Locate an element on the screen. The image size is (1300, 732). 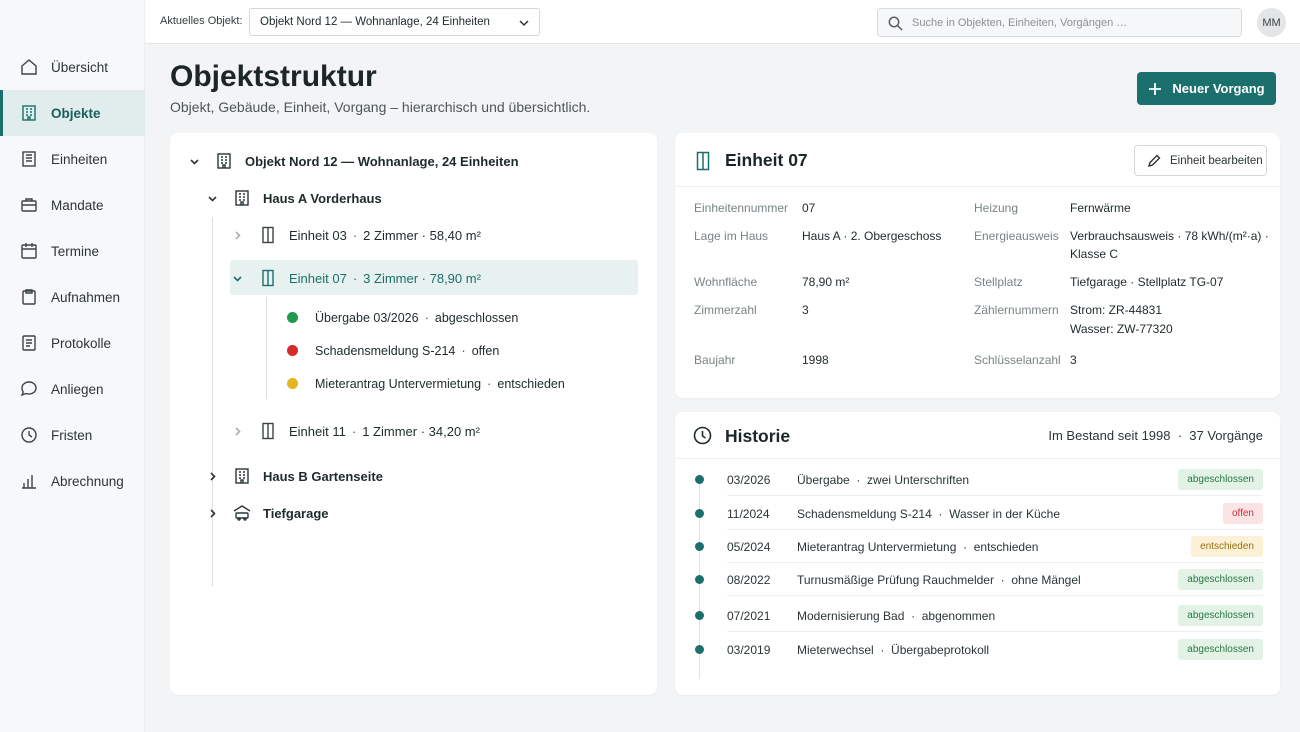
unit-title: Einheit 07 is located at coordinates (766, 160).